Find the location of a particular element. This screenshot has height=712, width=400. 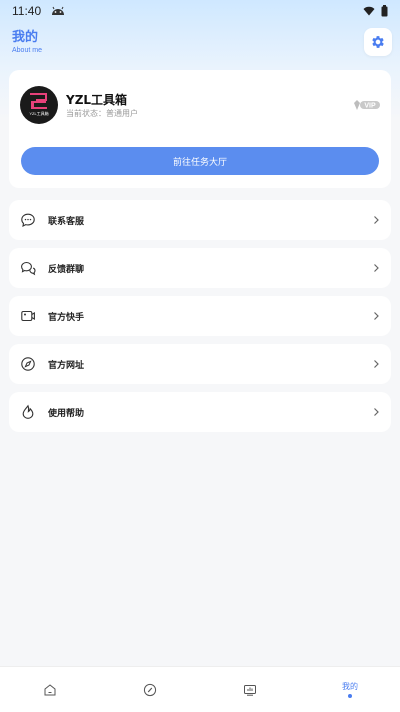

battery-icon is located at coordinates (384, 11).